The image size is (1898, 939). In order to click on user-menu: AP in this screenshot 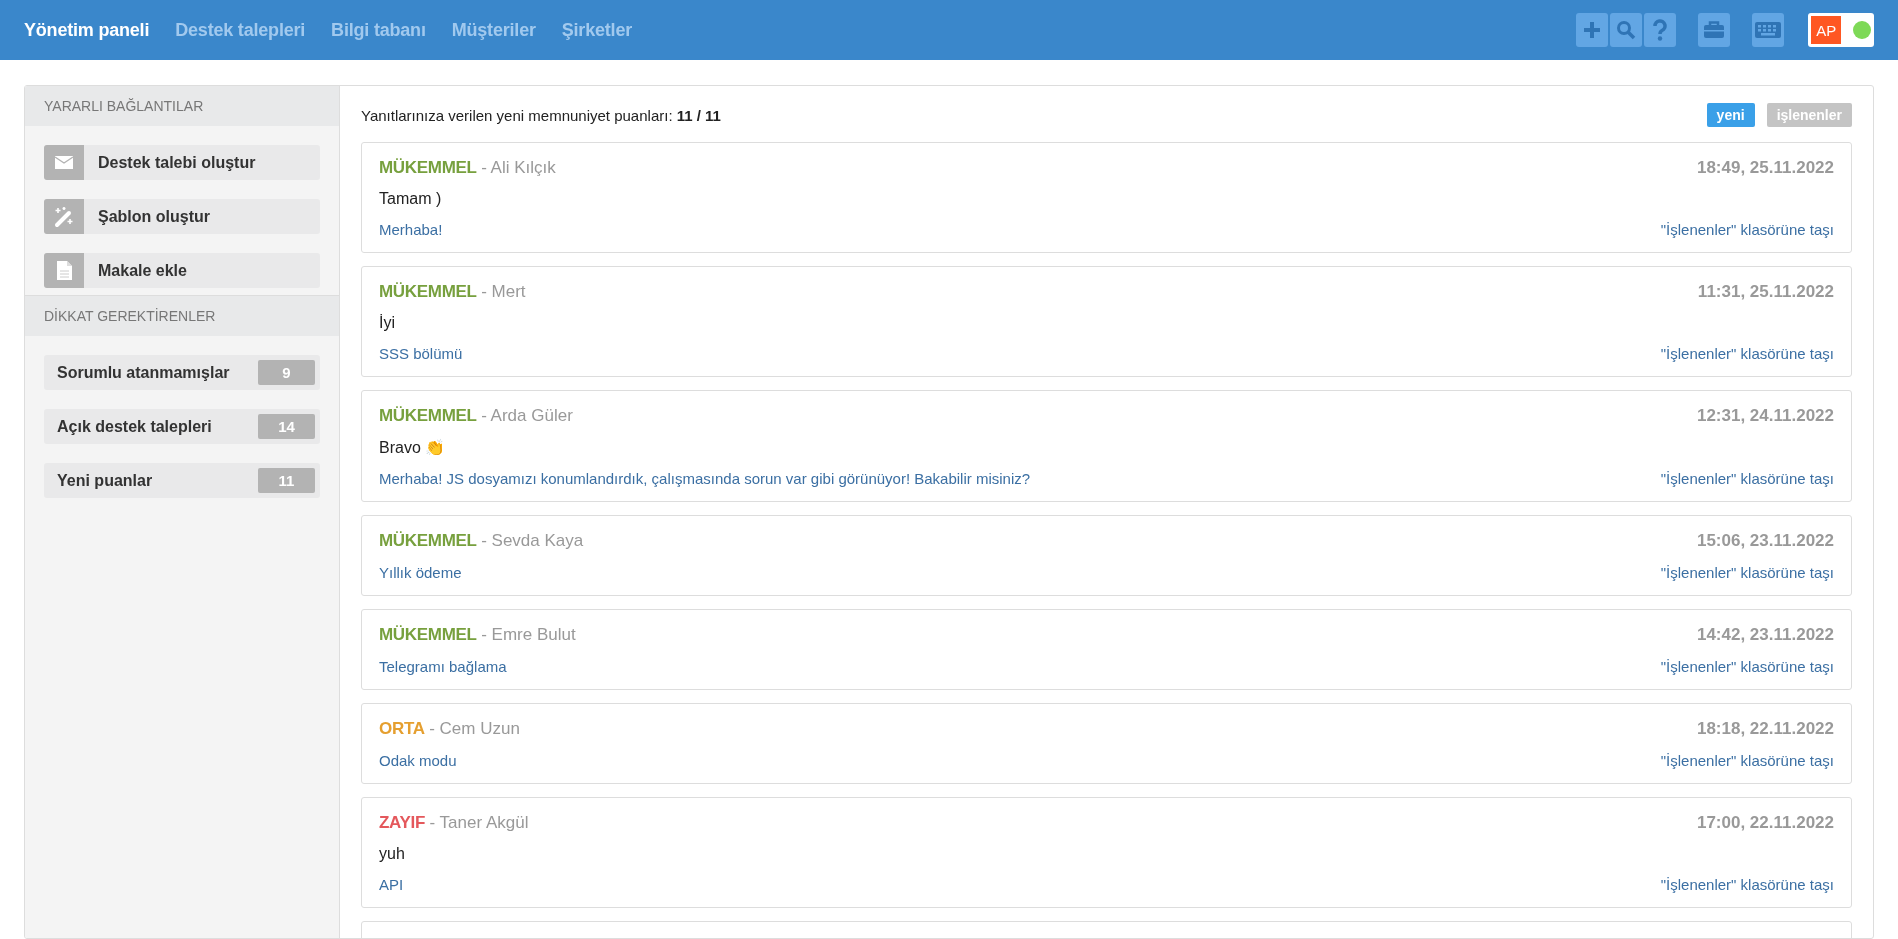, I will do `click(1841, 30)`.